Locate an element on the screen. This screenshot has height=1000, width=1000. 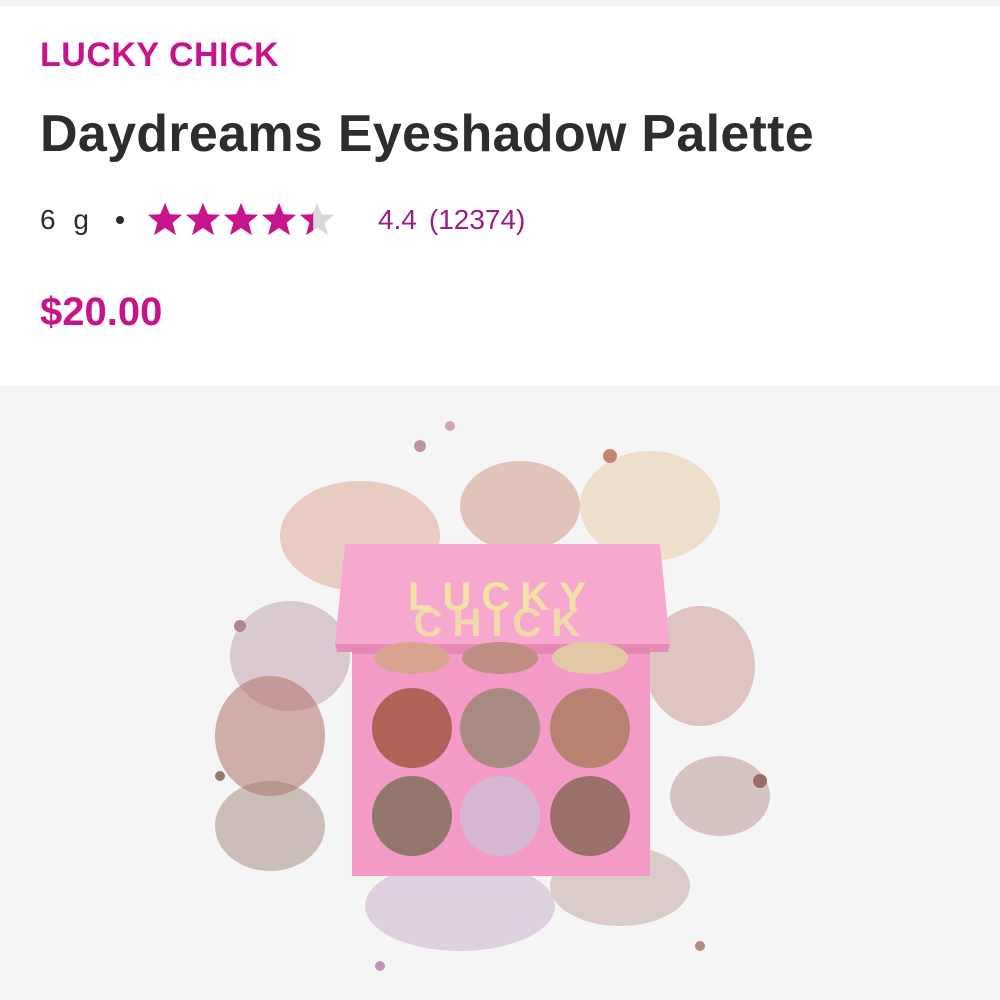
rating-value: 4.4 is located at coordinates (397, 220).